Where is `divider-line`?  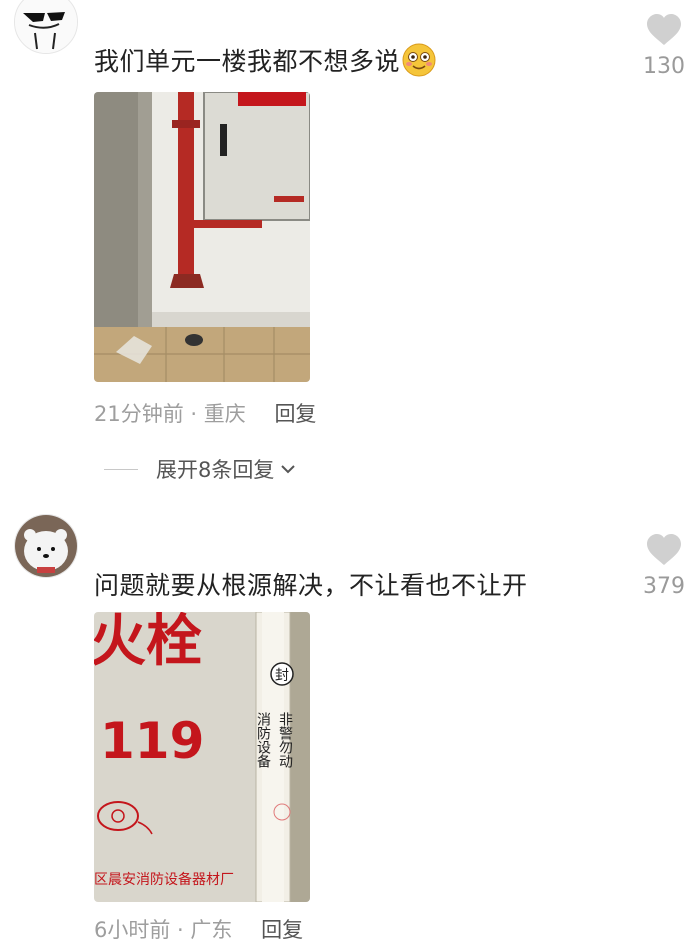
divider-line is located at coordinates (121, 469).